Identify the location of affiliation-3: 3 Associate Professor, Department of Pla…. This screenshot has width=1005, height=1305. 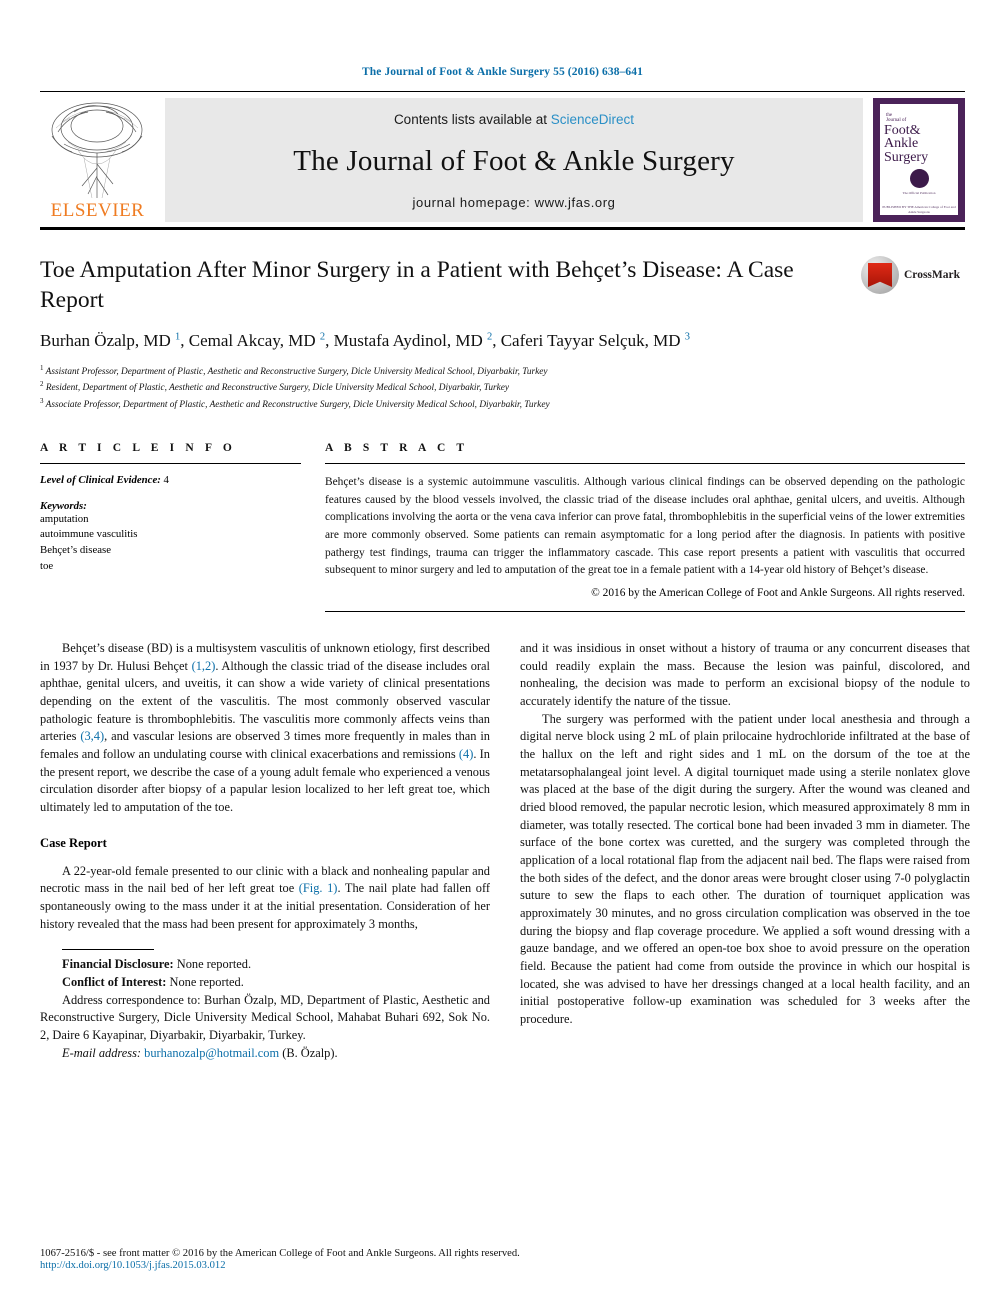
(295, 403).